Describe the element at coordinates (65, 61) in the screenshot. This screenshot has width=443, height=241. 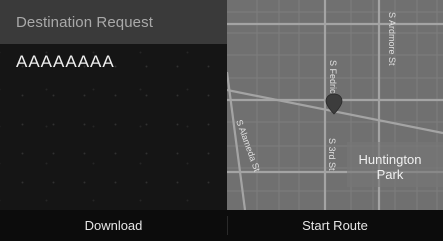
I see `destination-name: AAAAAAAA` at that location.